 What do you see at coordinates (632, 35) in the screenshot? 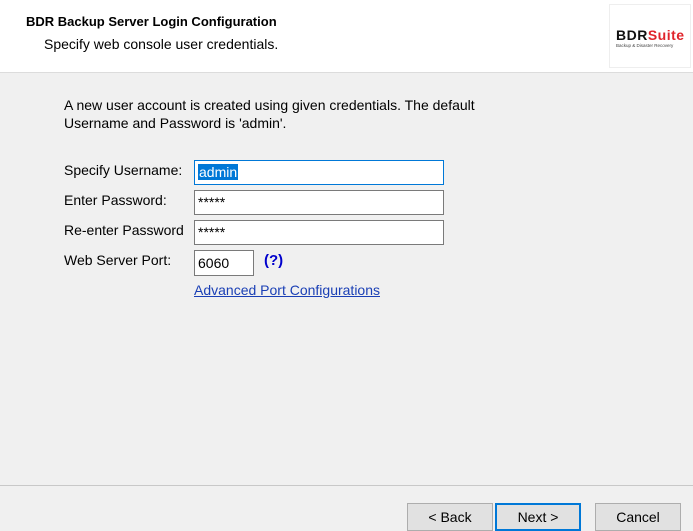
I see `logo-text-main: BDR` at bounding box center [632, 35].